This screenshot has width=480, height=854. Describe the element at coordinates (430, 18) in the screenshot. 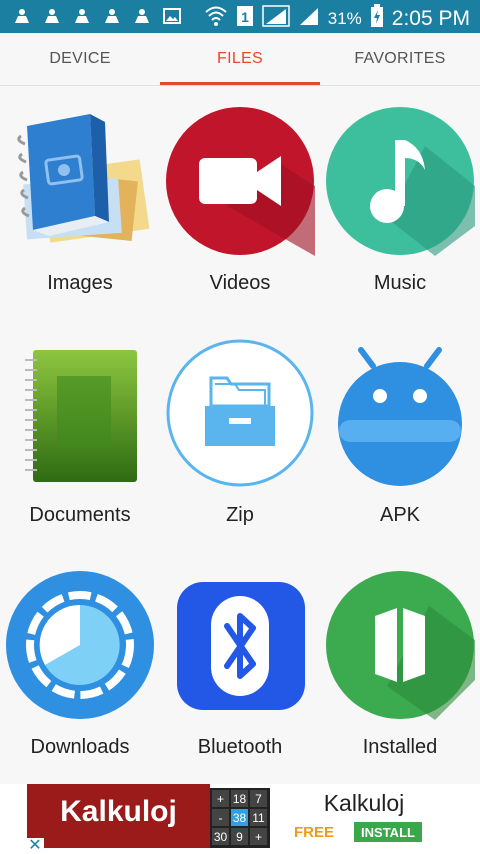

I see `clock: 2:05 PM` at that location.